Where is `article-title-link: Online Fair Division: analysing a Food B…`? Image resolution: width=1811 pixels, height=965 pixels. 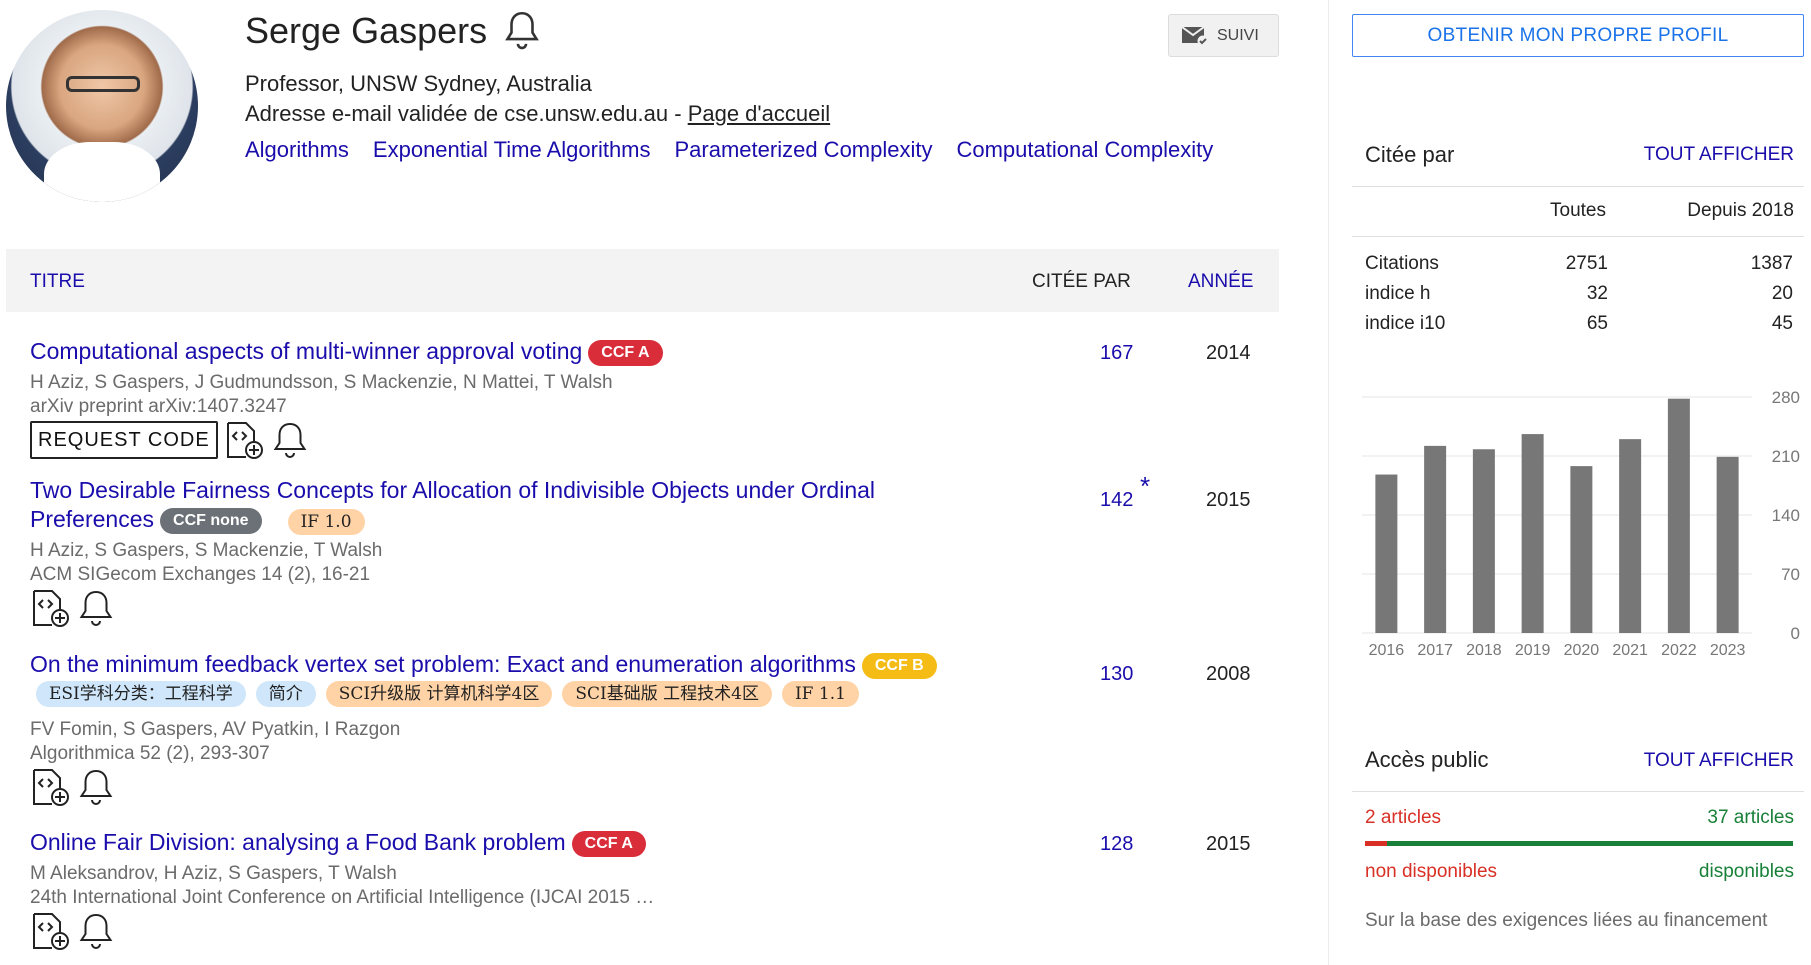 article-title-link: Online Fair Division: analysing a Food B… is located at coordinates (298, 842).